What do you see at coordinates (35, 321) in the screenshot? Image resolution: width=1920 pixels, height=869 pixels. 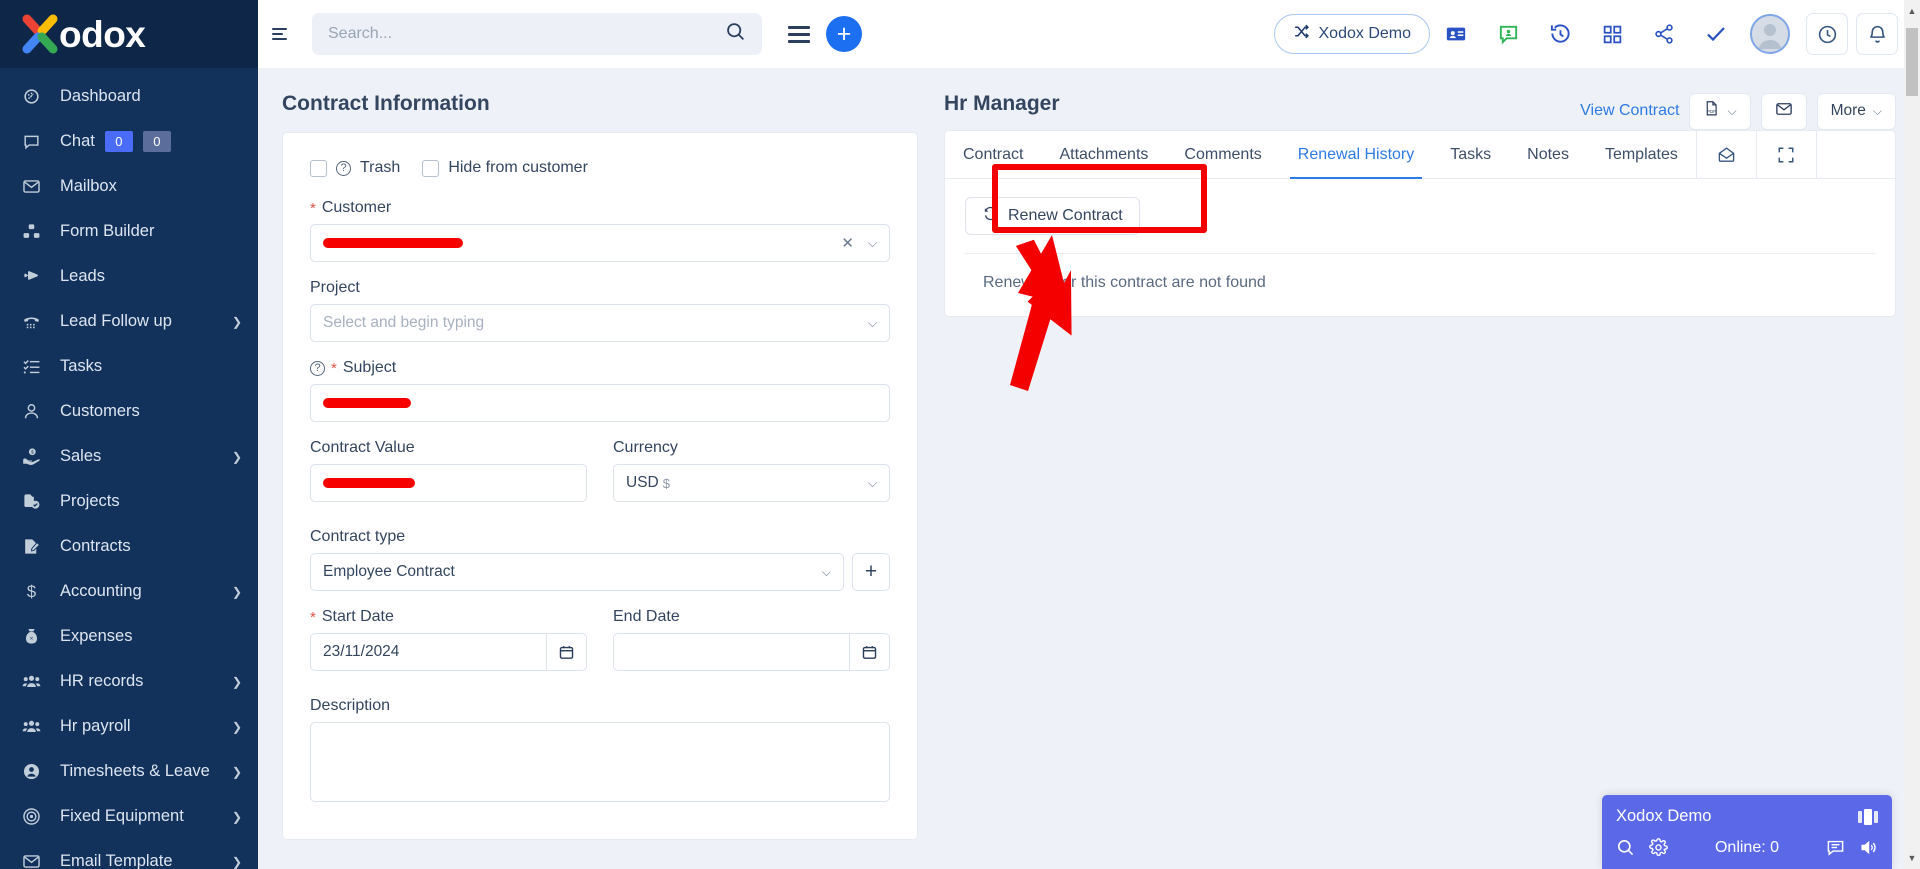 I see `phone-icon` at bounding box center [35, 321].